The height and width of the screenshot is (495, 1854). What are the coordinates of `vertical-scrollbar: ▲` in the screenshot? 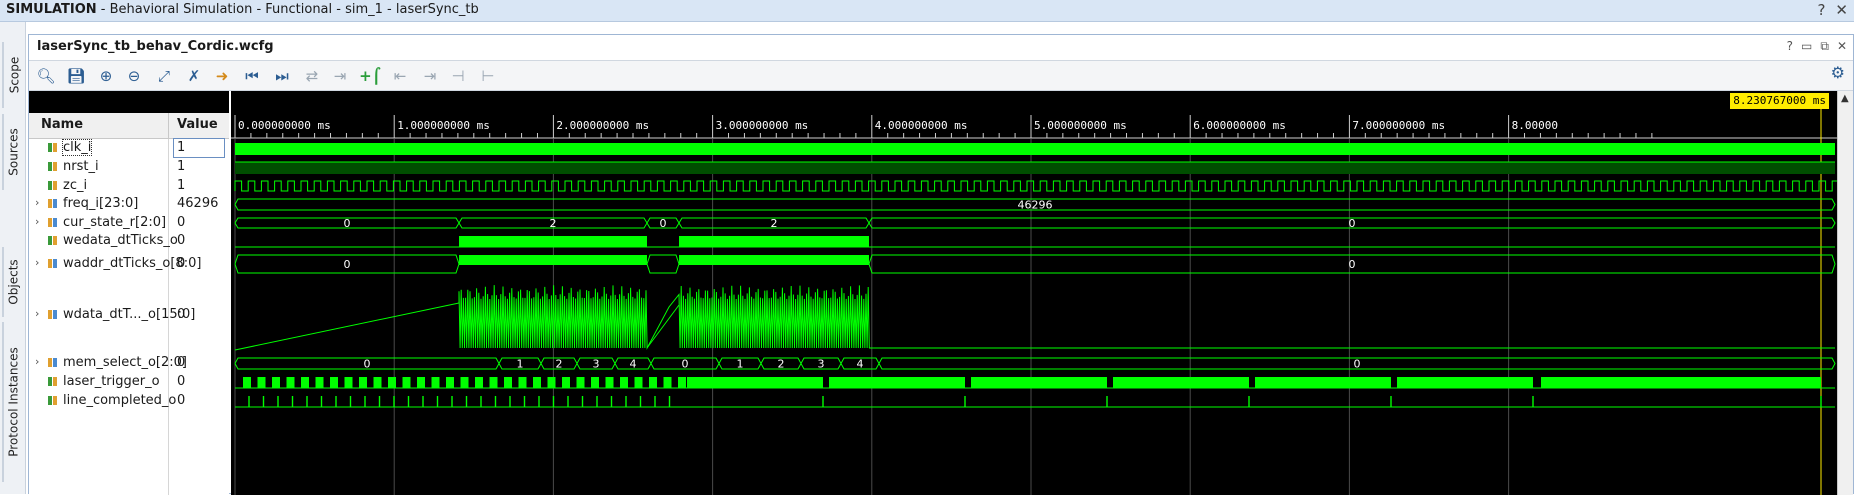 It's located at (1845, 293).